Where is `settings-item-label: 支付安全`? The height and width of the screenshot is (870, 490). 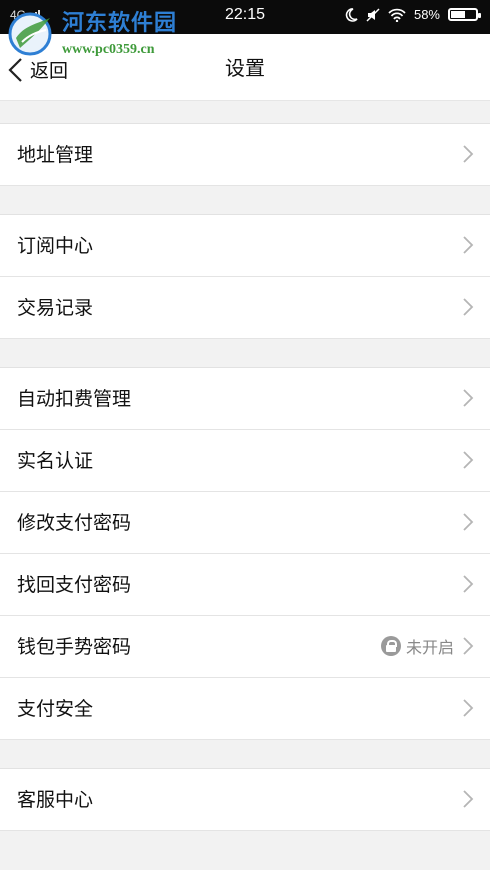
settings-item-label: 支付安全 is located at coordinates (55, 709).